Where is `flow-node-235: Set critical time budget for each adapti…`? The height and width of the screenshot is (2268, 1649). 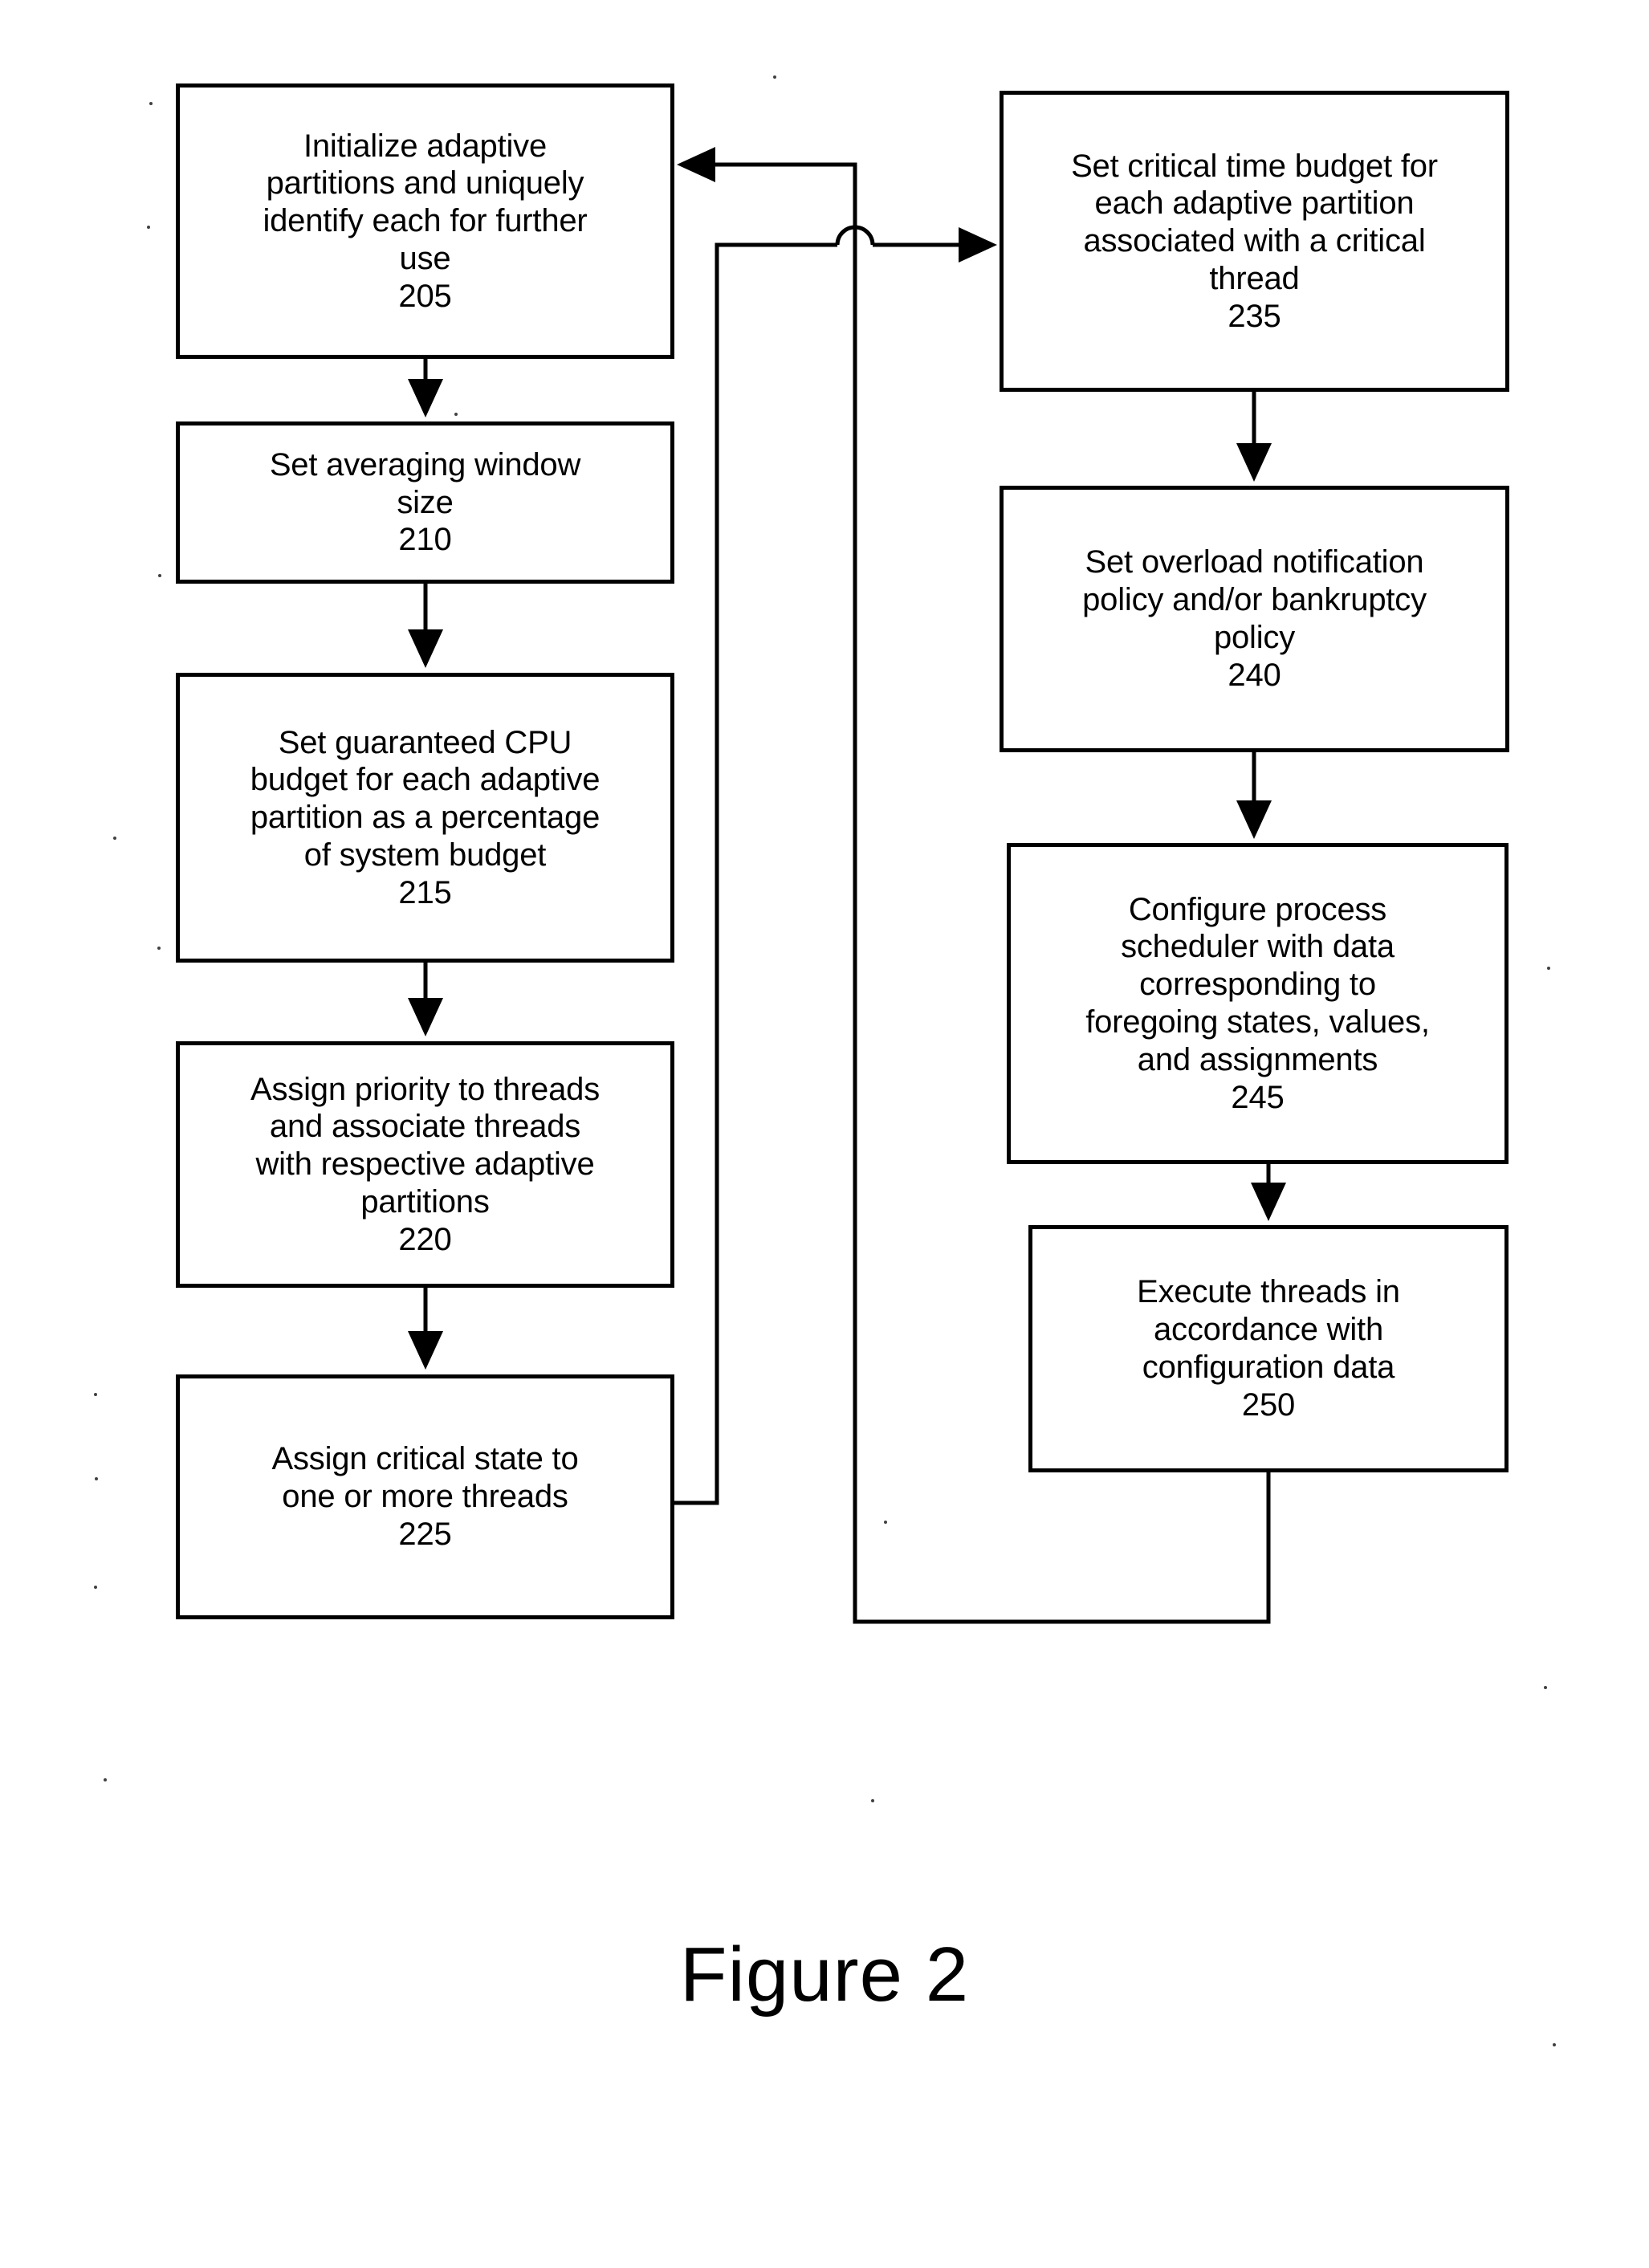
flow-node-235: Set critical time budget for each adapti… is located at coordinates (1254, 241).